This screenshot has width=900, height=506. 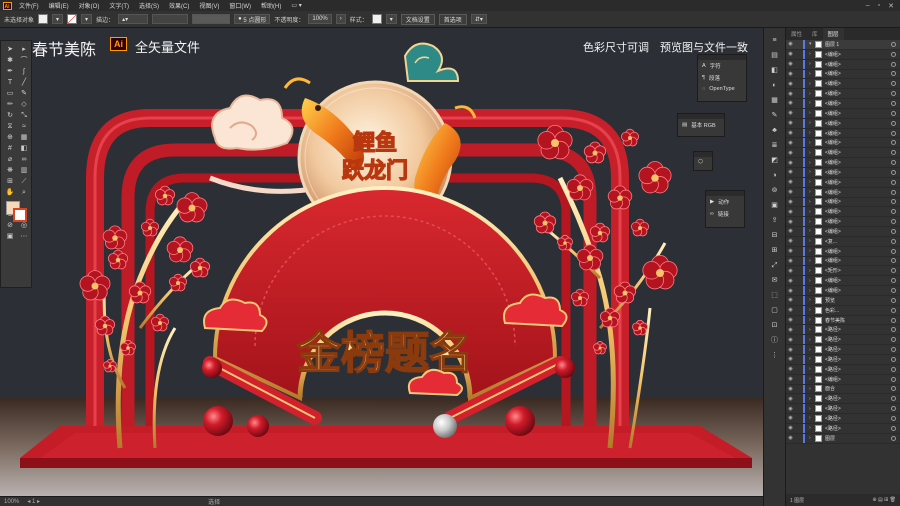 I want to click on gradient-tool-icon: ◧, so click(x=24, y=148).